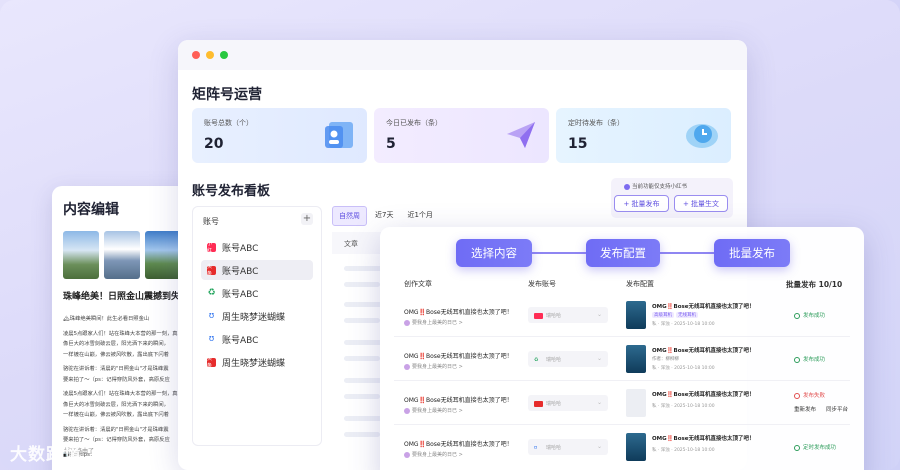 The width and height of the screenshot is (900, 470). Describe the element at coordinates (257, 339) in the screenshot. I see `account-item: ʊ 账号ABC` at that location.